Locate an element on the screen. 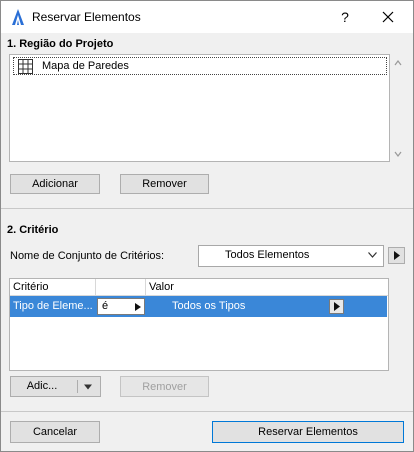 This screenshot has height=452, width=414. split-separator is located at coordinates (77, 386).